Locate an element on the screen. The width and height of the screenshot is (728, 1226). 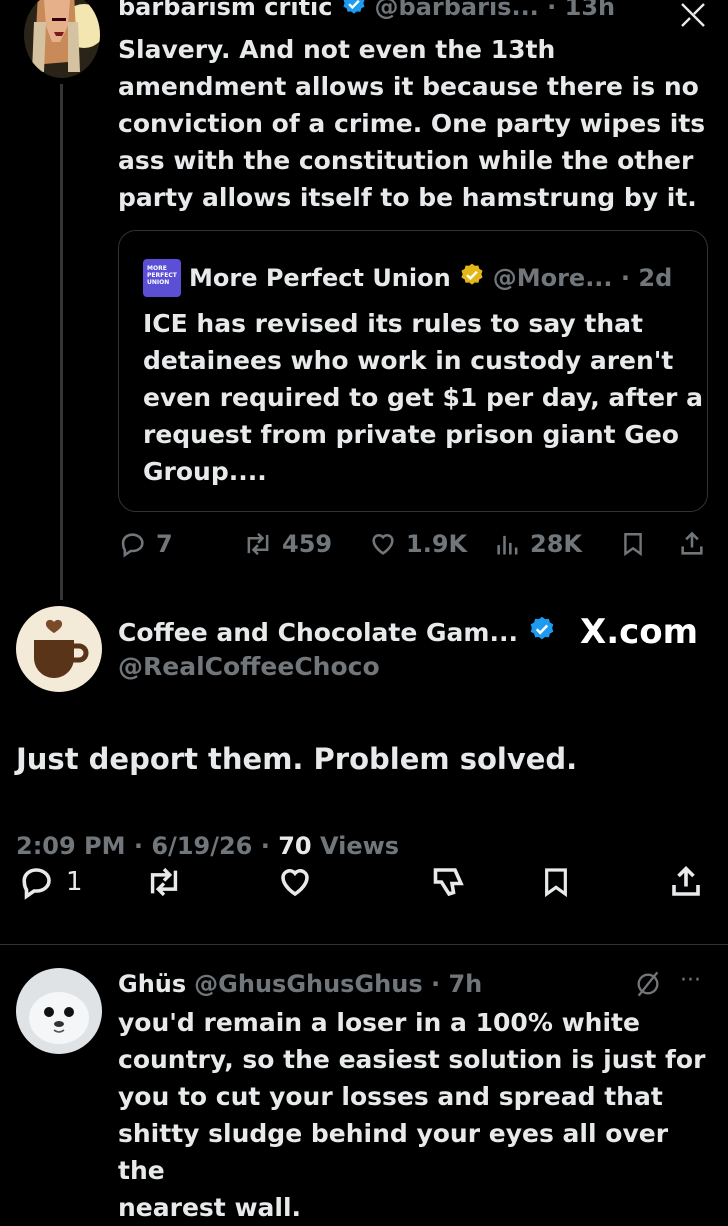
grok-slash-icon is located at coordinates (648, 986).